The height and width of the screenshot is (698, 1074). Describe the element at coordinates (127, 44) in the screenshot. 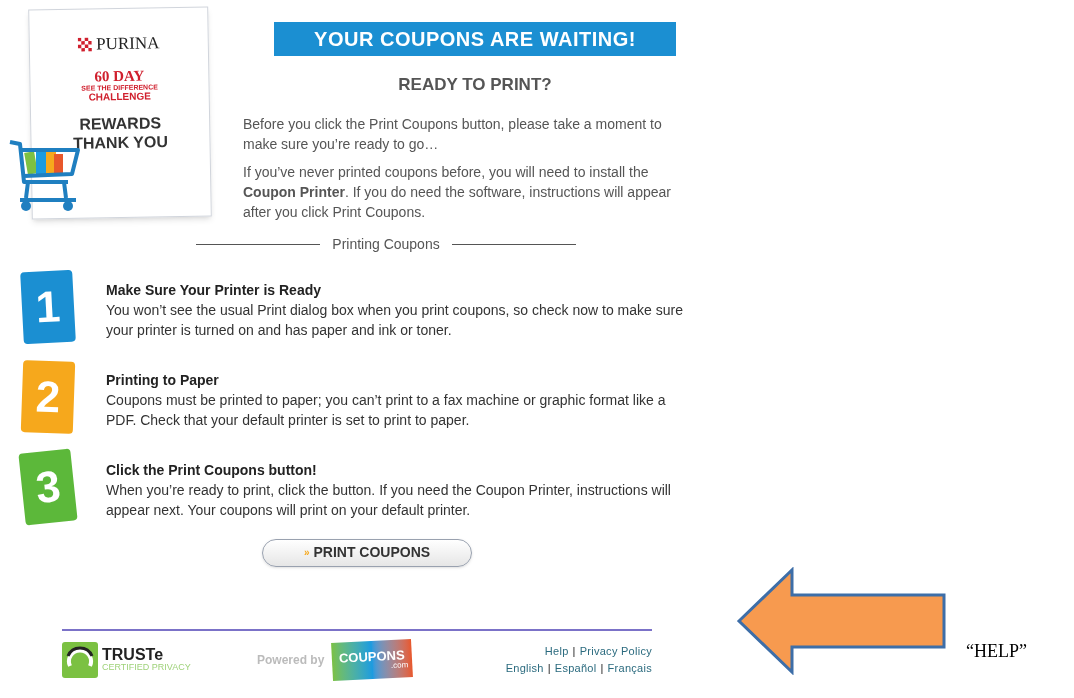

I see `brand-name: PURINA` at that location.